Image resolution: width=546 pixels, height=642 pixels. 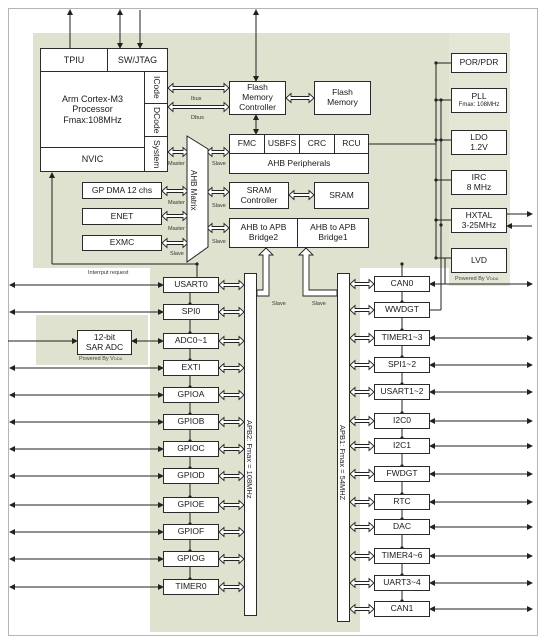 I want to click on apb1-peripheral-label: SPI1~2, so click(x=402, y=364).